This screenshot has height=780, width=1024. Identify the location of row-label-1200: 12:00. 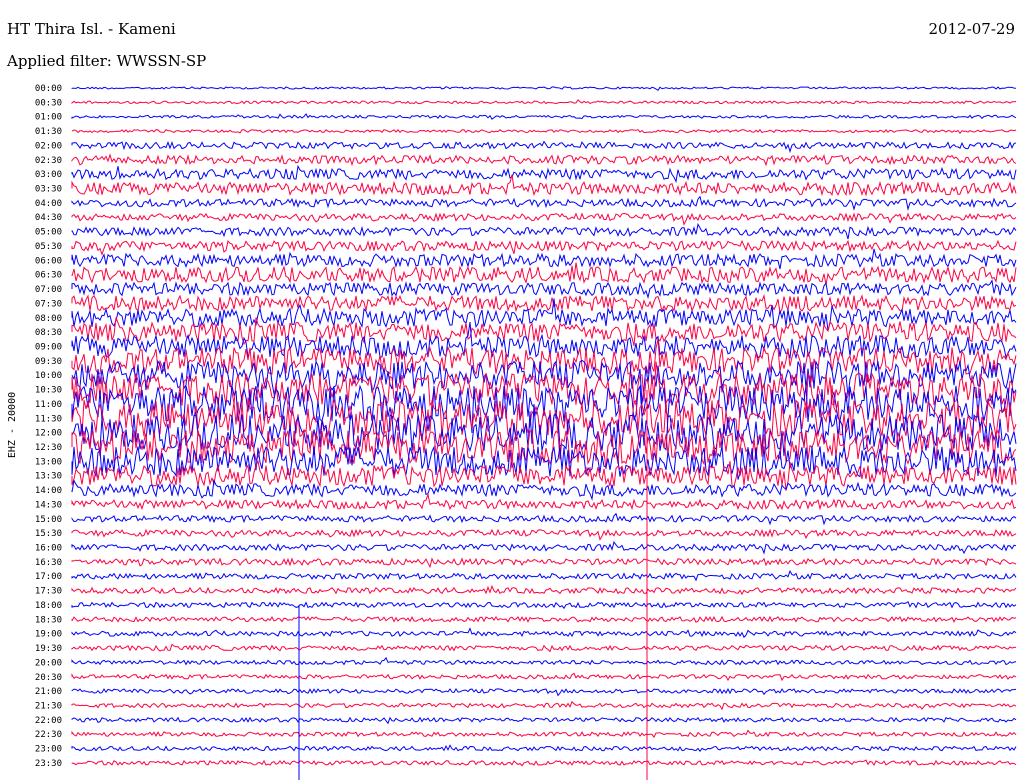
(48, 434).